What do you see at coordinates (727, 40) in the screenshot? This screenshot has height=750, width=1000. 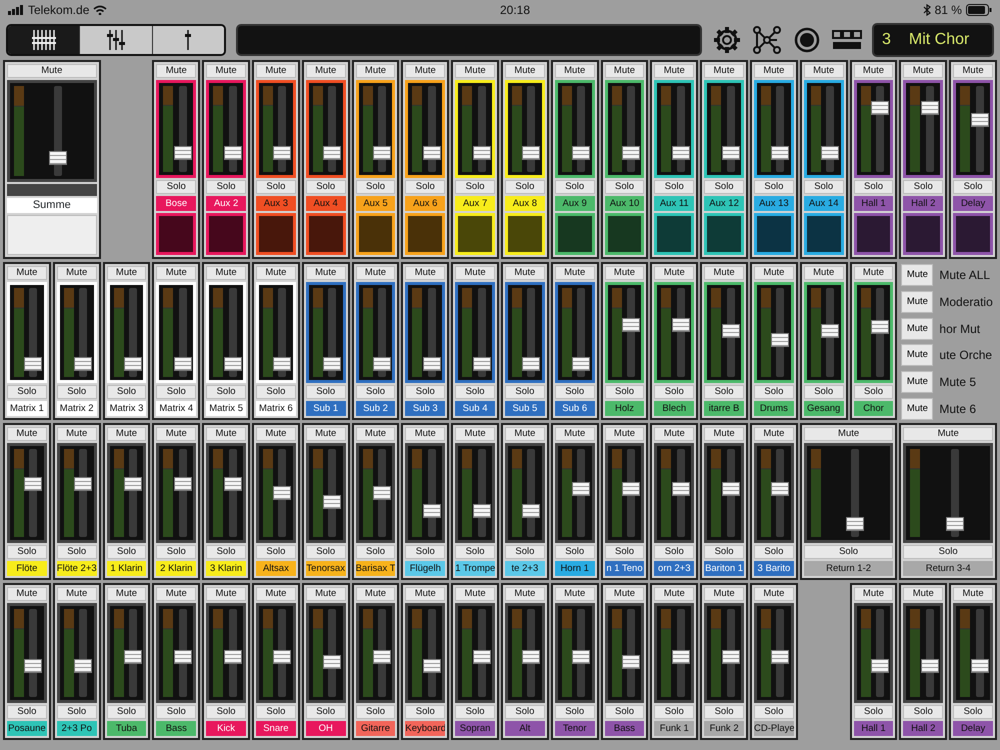 I see `settings-icon` at bounding box center [727, 40].